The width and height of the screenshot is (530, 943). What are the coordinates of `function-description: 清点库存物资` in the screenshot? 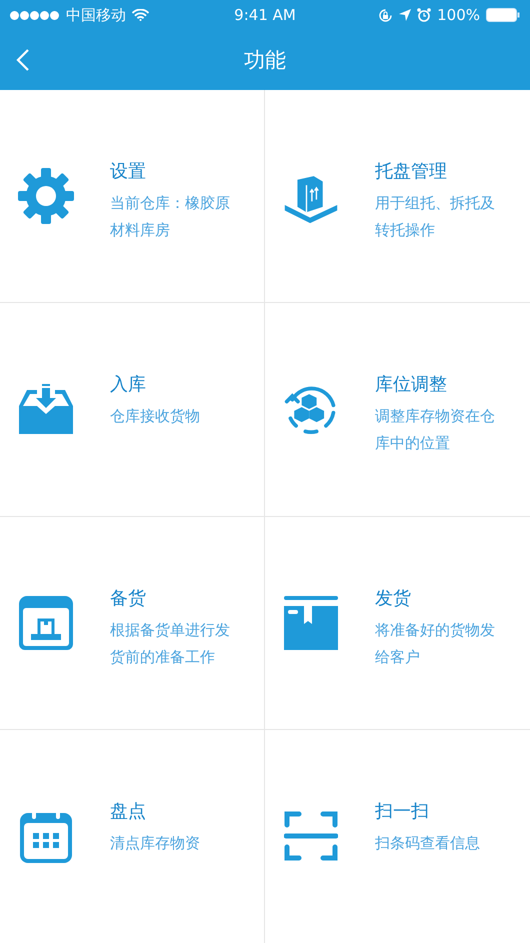 It's located at (155, 843).